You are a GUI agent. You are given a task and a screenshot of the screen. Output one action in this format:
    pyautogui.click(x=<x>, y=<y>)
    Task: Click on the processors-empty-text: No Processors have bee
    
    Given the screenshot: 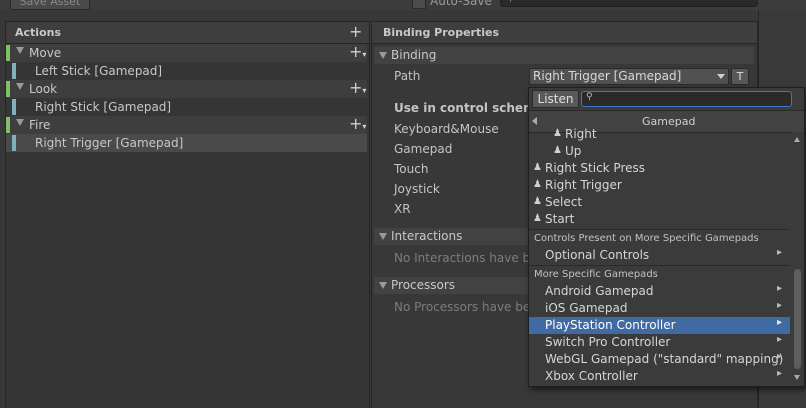 What is the action you would take?
    pyautogui.click(x=466, y=307)
    